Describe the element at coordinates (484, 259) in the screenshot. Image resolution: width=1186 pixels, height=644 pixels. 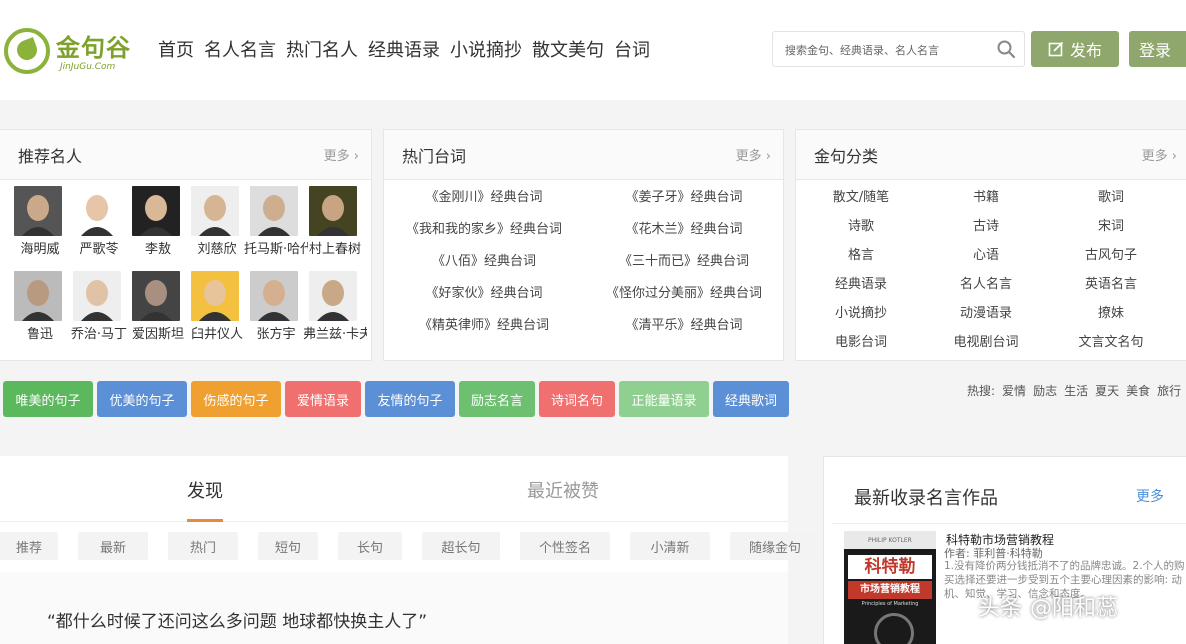
I see `line-item: 《八佰》经典台词` at that location.